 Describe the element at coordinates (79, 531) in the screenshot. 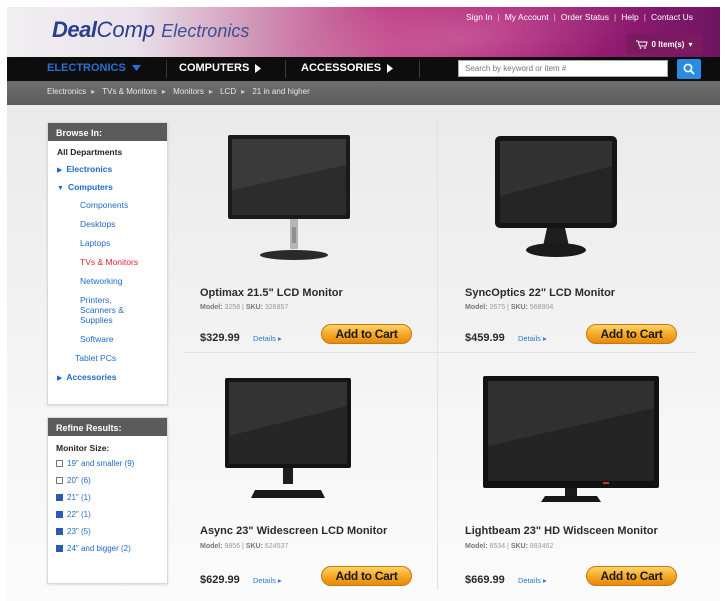

I see `filter-label: 23" (5)` at that location.